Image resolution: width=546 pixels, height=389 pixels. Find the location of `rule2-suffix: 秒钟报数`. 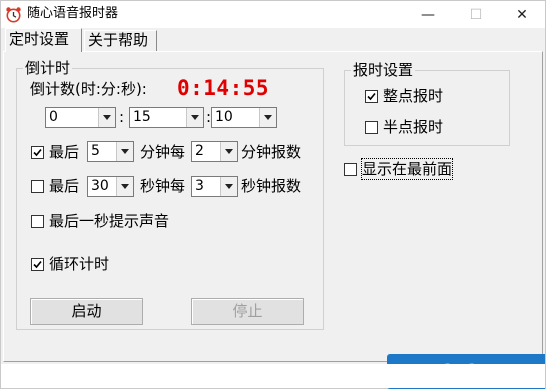

rule2-suffix: 秒钟报数 is located at coordinates (271, 186).